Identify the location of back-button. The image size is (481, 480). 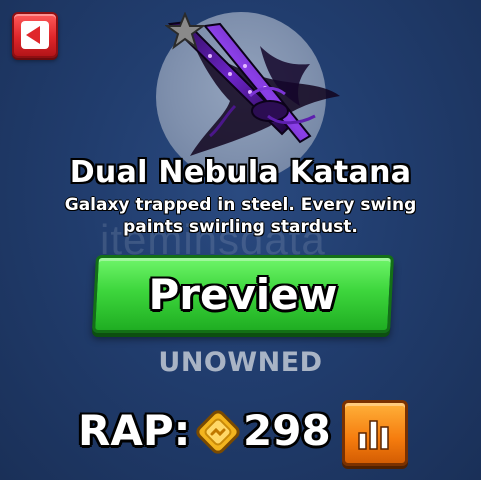
(35, 35).